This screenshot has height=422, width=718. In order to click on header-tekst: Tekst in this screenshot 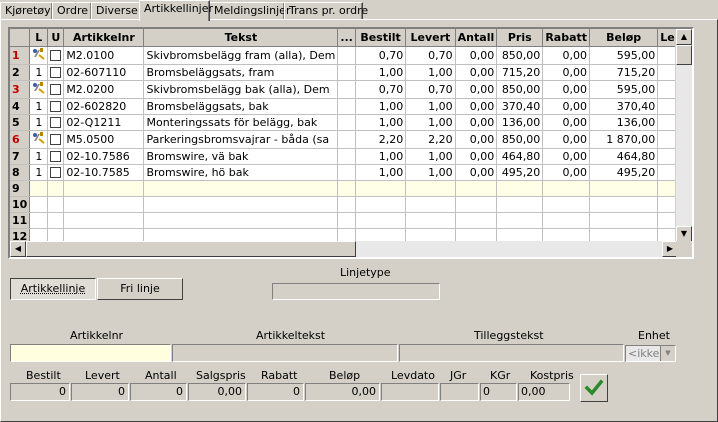, I will do `click(241, 38)`.